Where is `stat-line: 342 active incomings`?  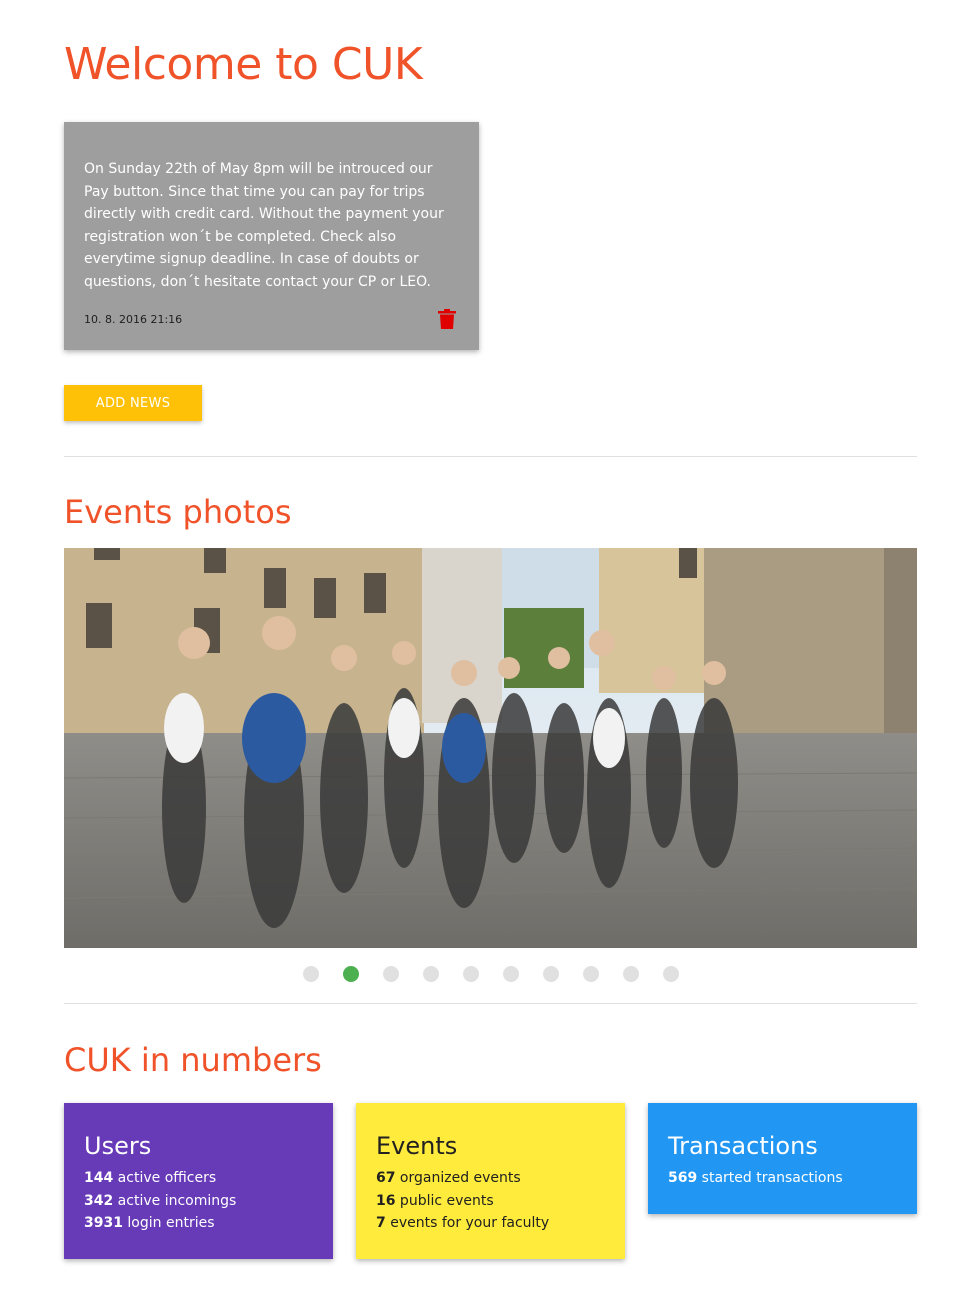
stat-line: 342 active incomings is located at coordinates (198, 1201).